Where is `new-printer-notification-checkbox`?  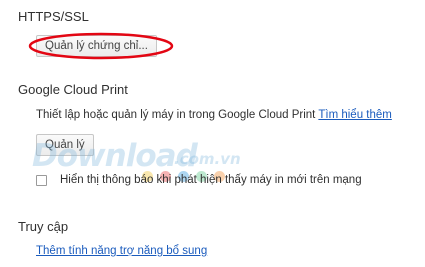 new-printer-notification-checkbox is located at coordinates (41, 180).